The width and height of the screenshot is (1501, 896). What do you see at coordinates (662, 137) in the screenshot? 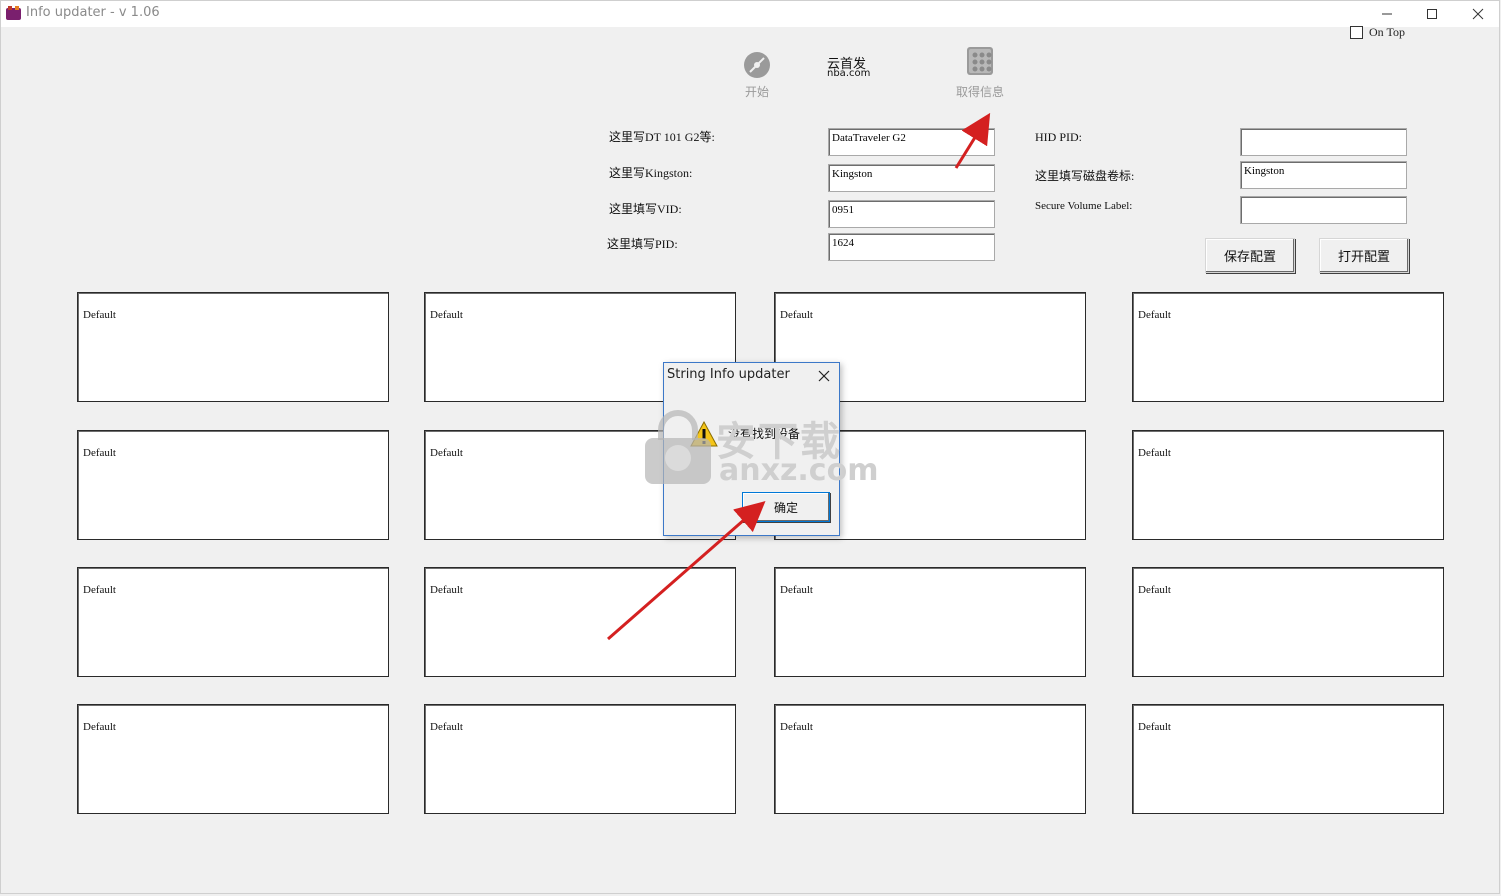
I see `product-label: 这里写DT 101 G2等:` at bounding box center [662, 137].